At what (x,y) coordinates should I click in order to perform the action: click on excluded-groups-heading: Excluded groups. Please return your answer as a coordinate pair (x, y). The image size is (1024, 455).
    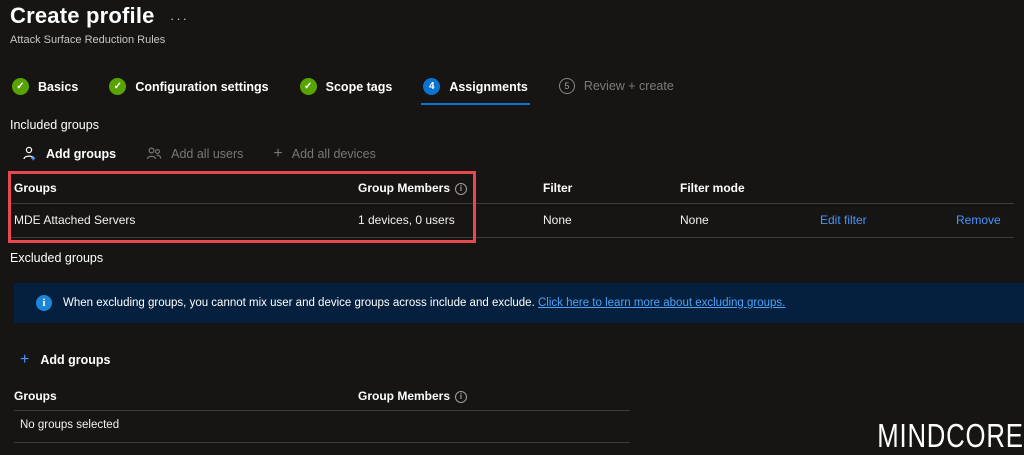
    Looking at the image, I should click on (57, 258).